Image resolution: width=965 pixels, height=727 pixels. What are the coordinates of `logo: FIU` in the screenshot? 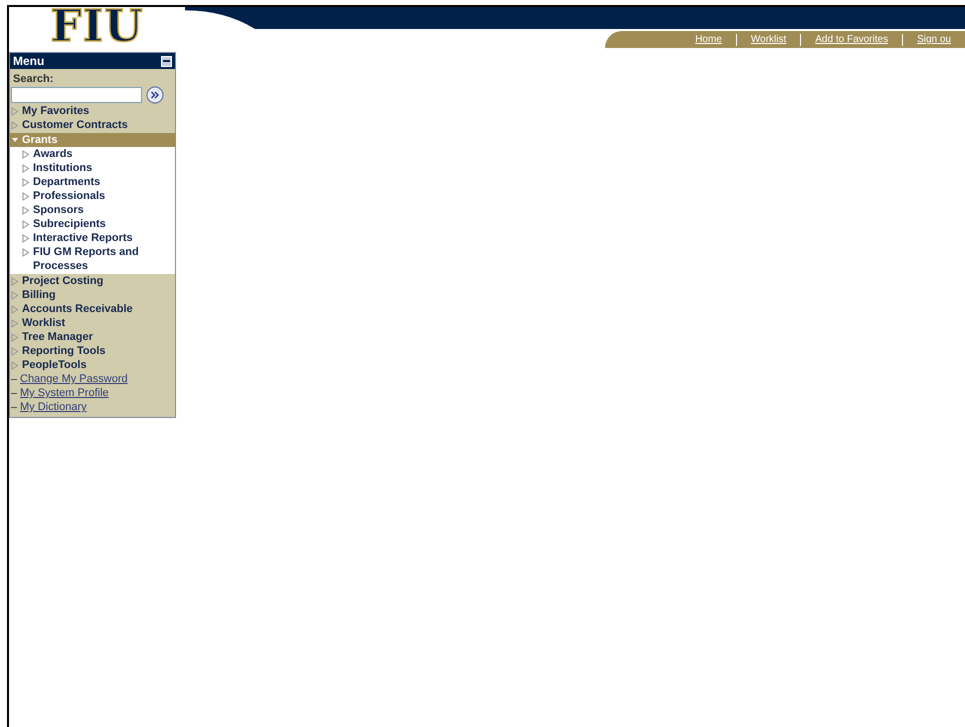 It's located at (97, 29).